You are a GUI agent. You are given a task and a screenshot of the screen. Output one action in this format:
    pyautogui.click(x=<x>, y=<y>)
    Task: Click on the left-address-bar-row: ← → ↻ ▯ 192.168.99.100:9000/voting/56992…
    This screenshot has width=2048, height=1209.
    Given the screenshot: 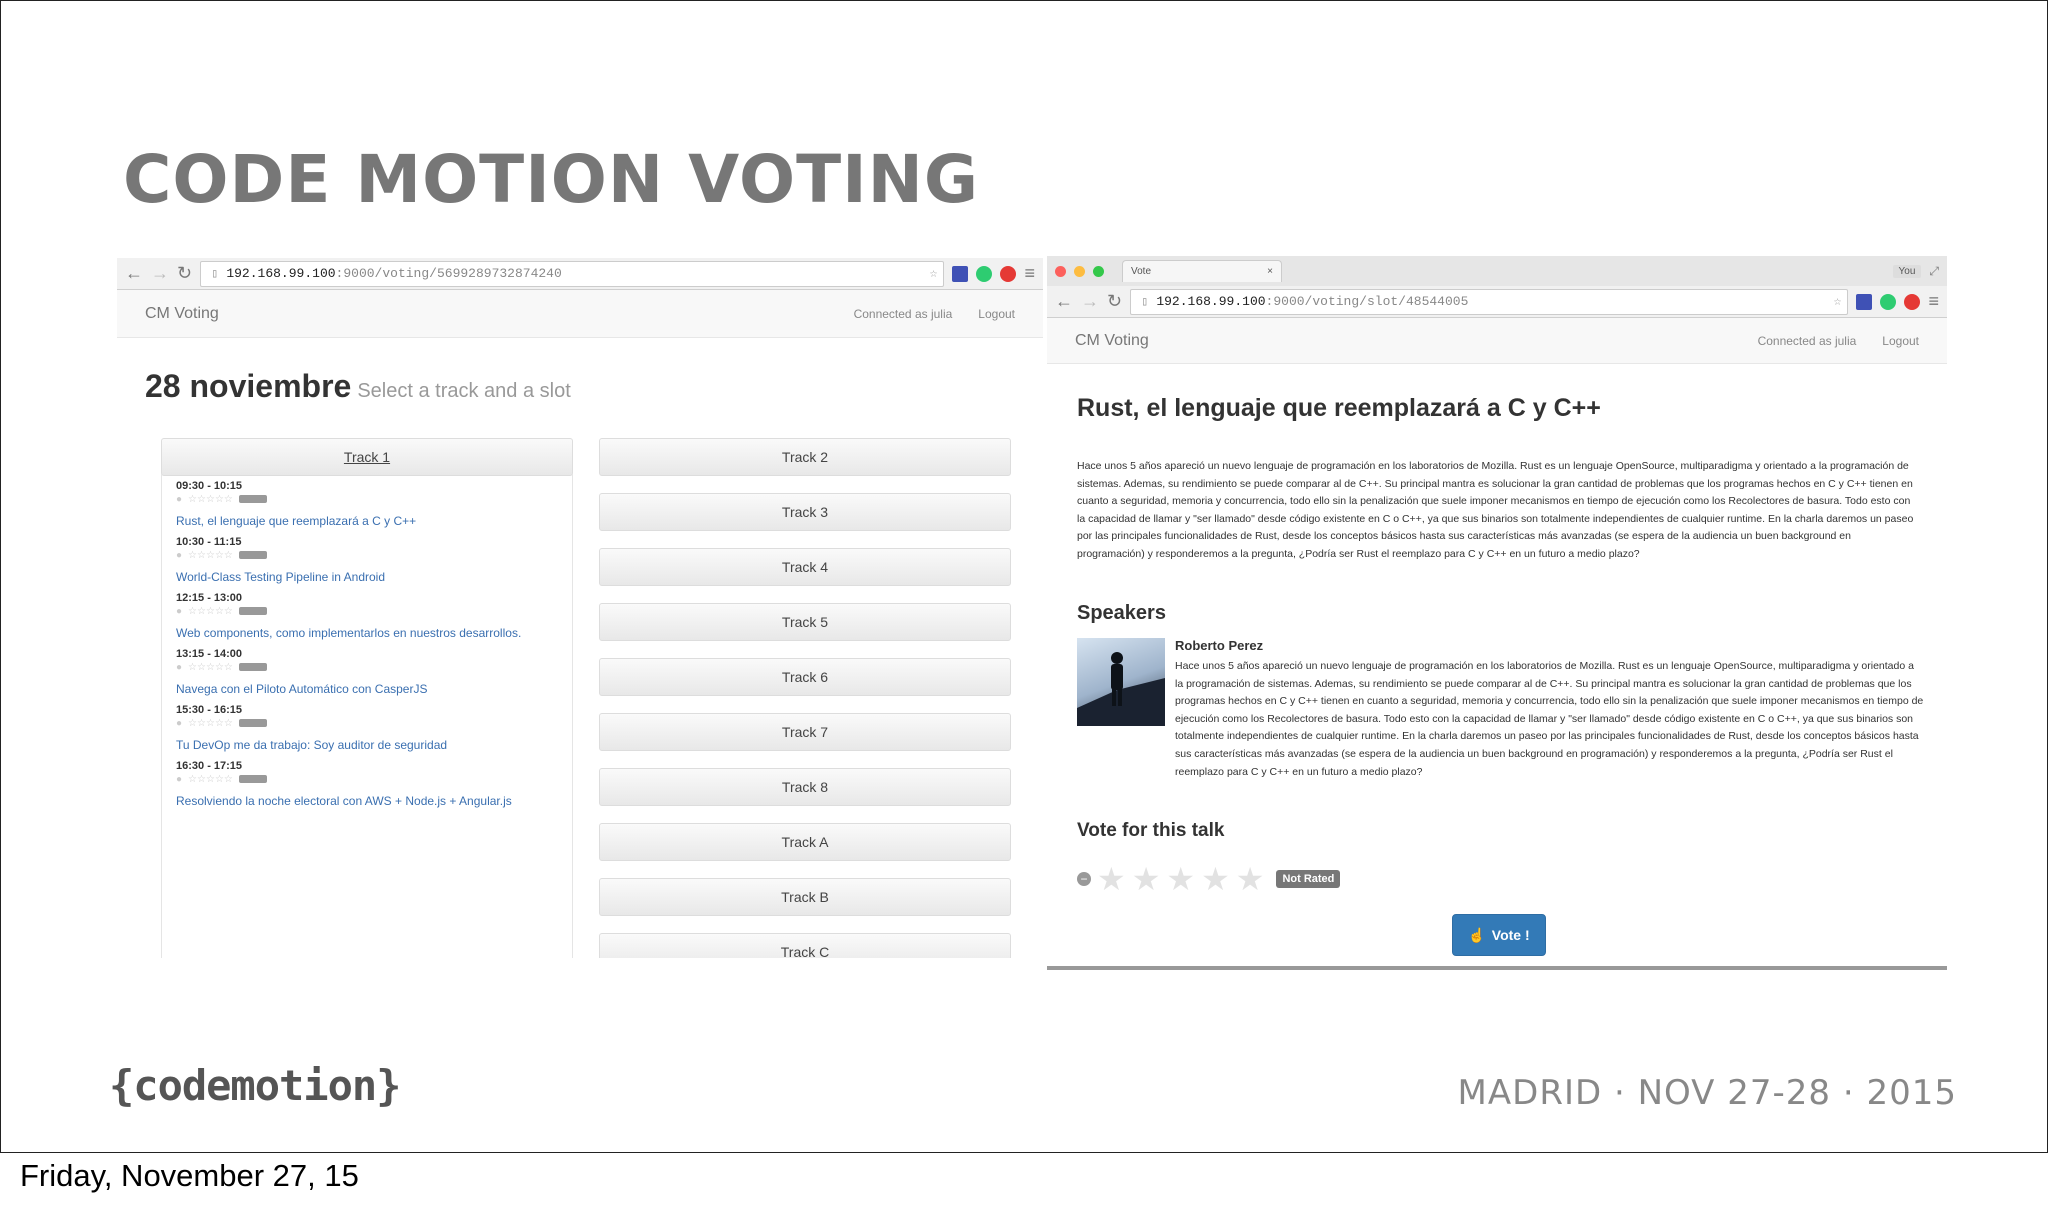 What is the action you would take?
    pyautogui.click(x=580, y=274)
    